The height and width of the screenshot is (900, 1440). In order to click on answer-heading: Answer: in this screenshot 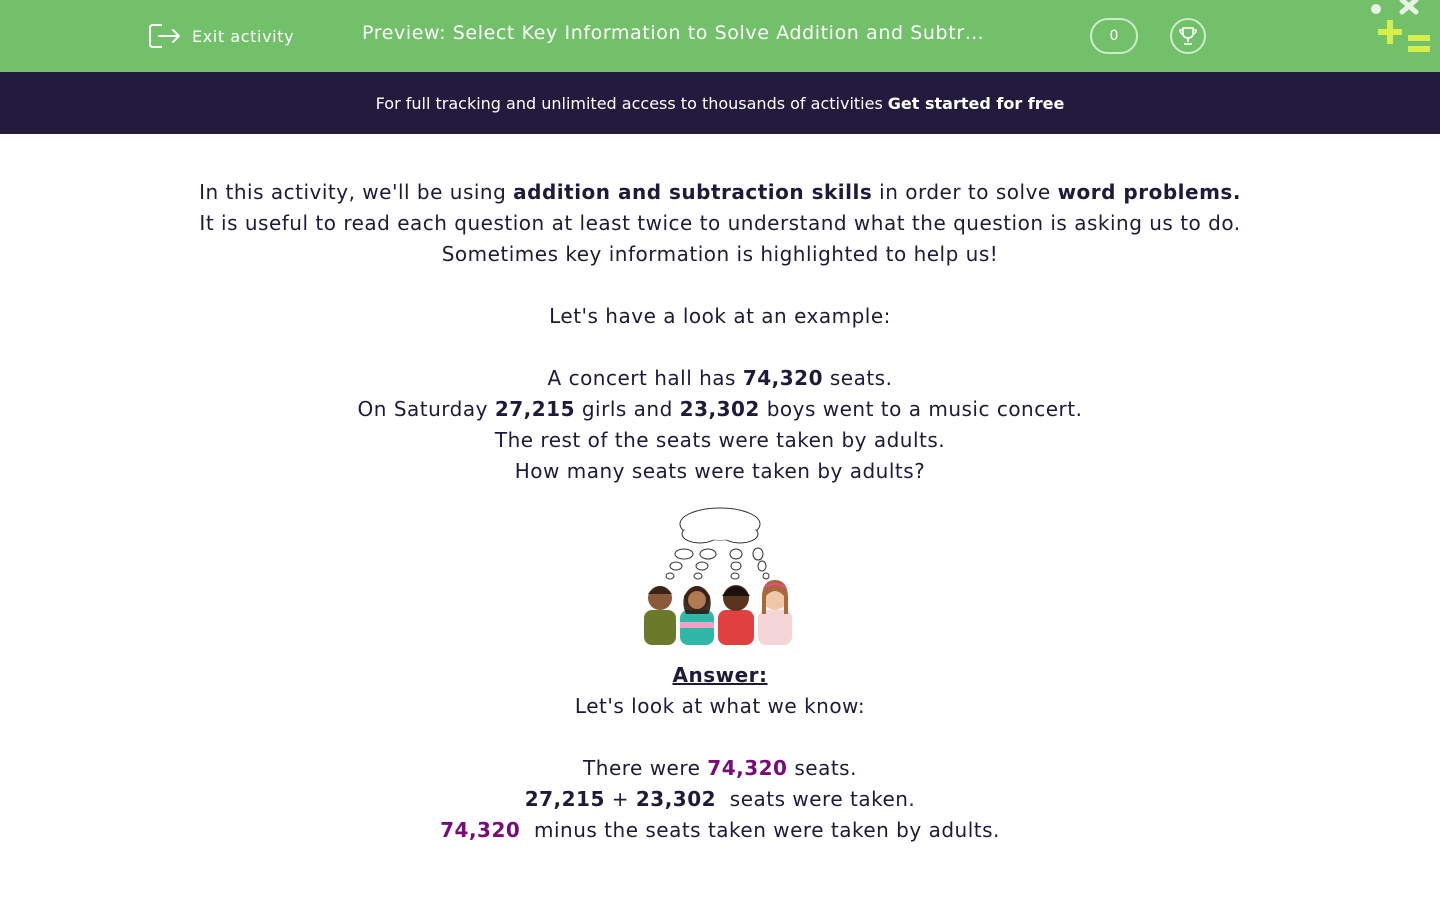, I will do `click(720, 675)`.